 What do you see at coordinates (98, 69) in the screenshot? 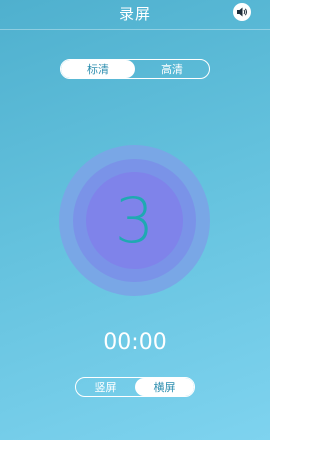
I see `quality-option-standard: 标清` at bounding box center [98, 69].